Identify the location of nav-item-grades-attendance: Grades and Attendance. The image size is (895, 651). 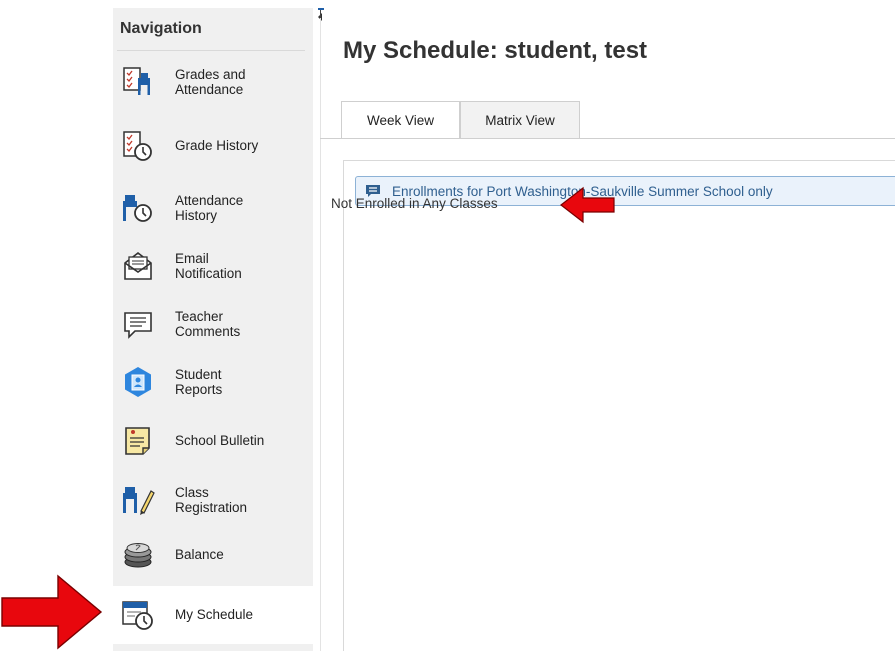
(213, 82).